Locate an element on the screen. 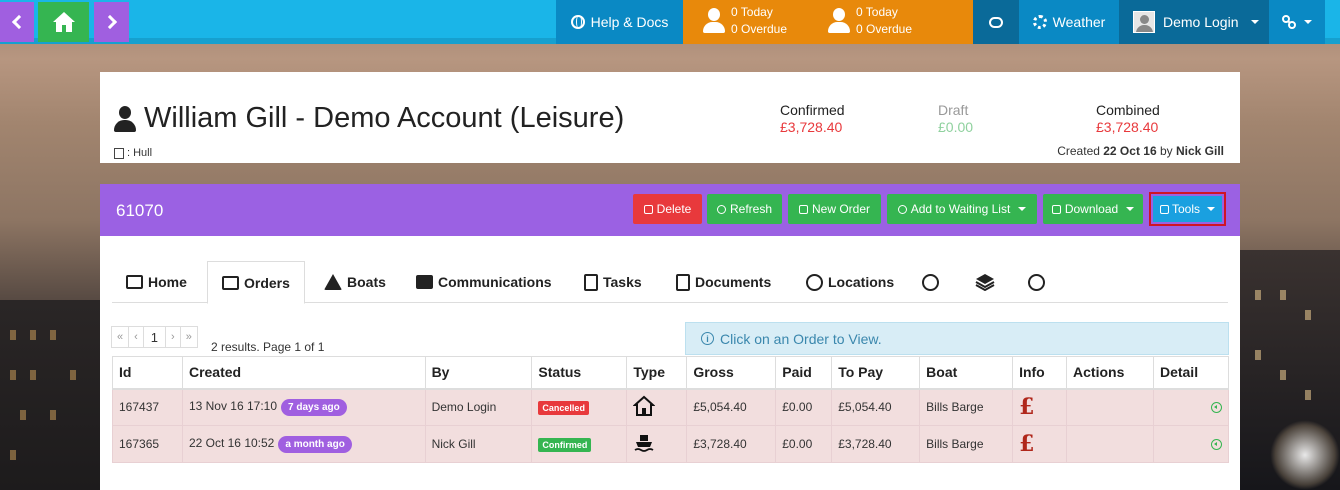 Image resolution: width=1340 pixels, height=490 pixels. tasks-counter: 0 Today 0 Overdue is located at coordinates (744, 21).